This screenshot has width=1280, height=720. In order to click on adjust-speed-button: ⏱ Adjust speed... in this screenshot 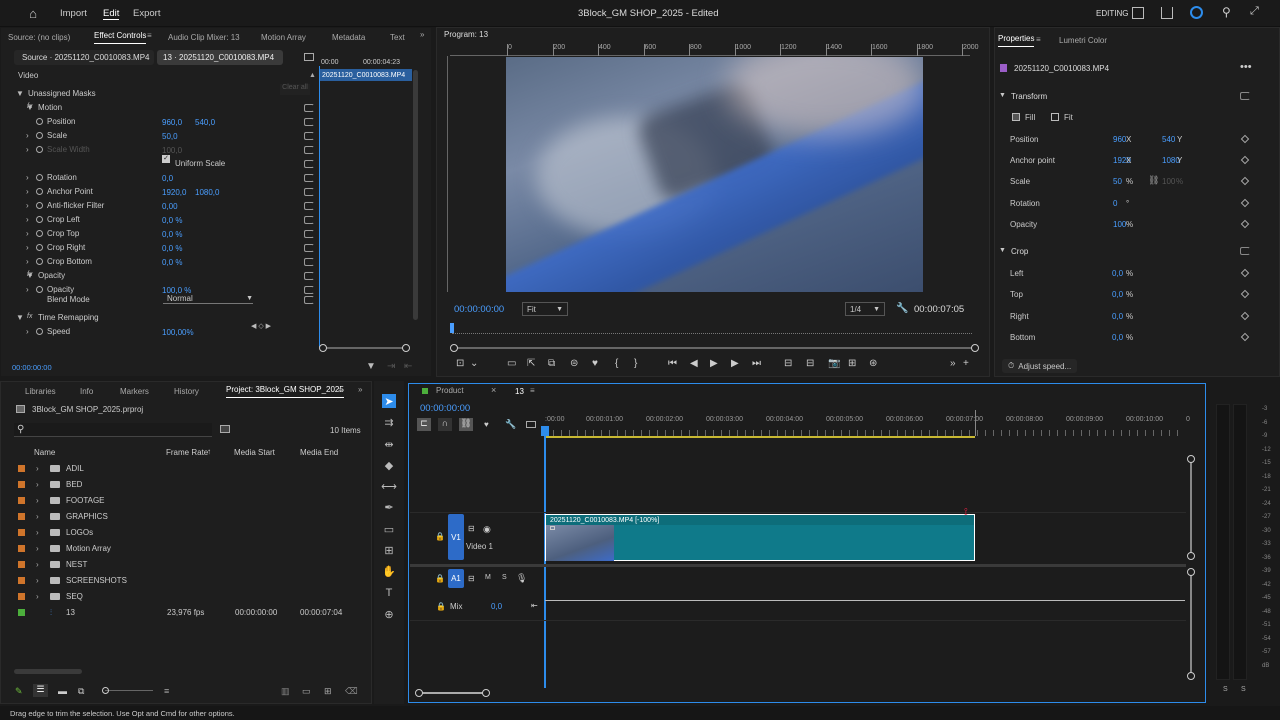, I will do `click(1040, 366)`.